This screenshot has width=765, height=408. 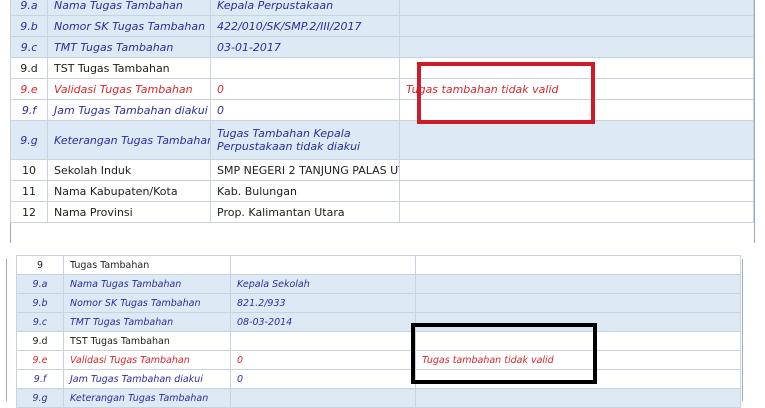 I want to click on table-row: 9.g Keterangan Tugas Tambahan, so click(x=378, y=398).